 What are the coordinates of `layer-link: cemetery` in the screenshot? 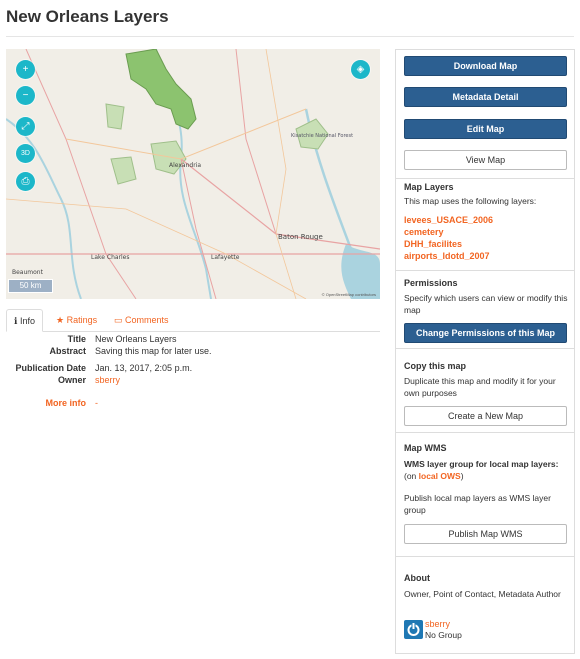 It's located at (424, 232).